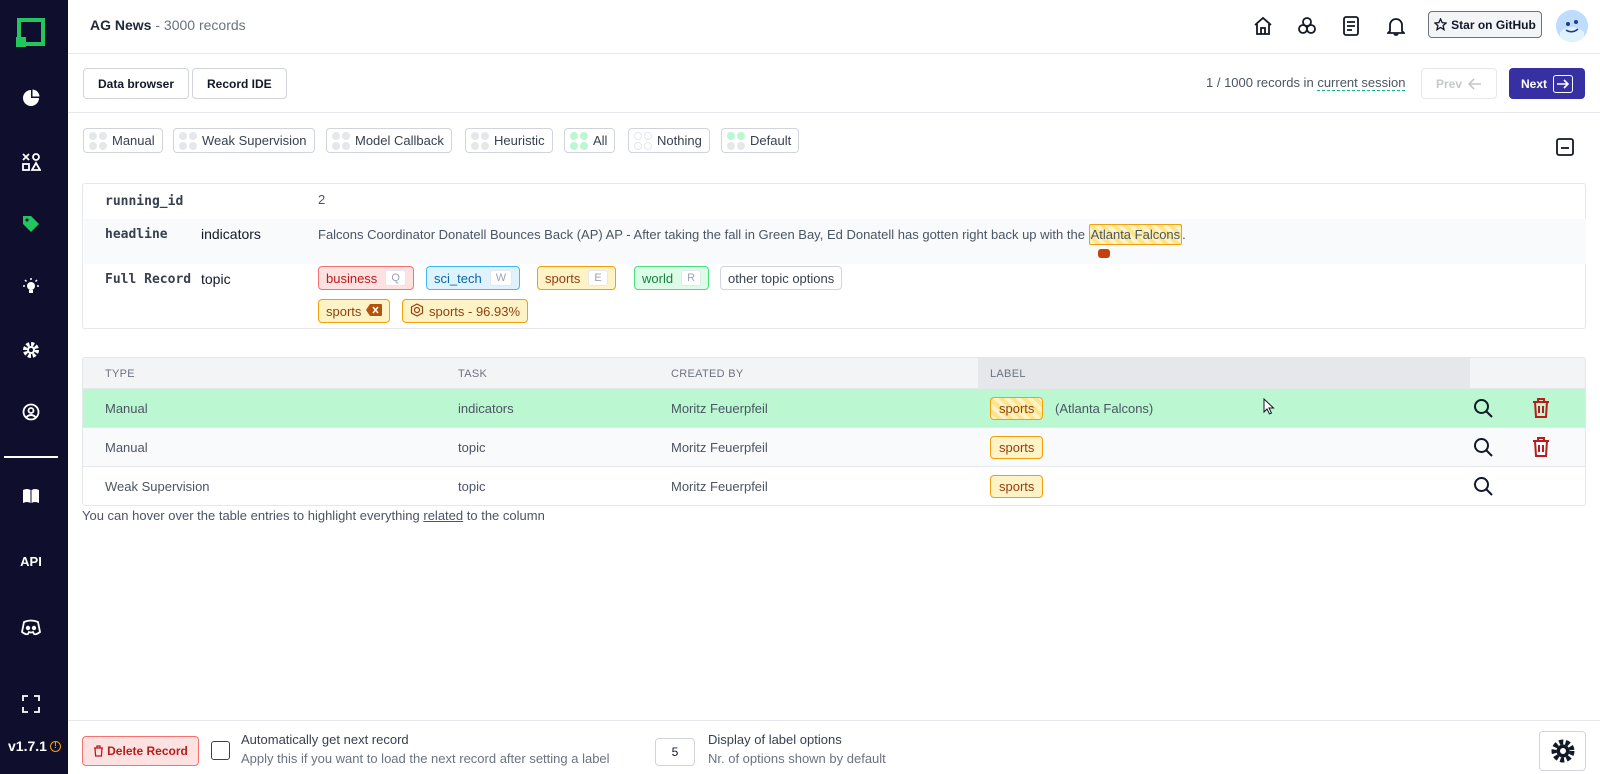  I want to click on delete-record-button: Delete Record, so click(140, 751).